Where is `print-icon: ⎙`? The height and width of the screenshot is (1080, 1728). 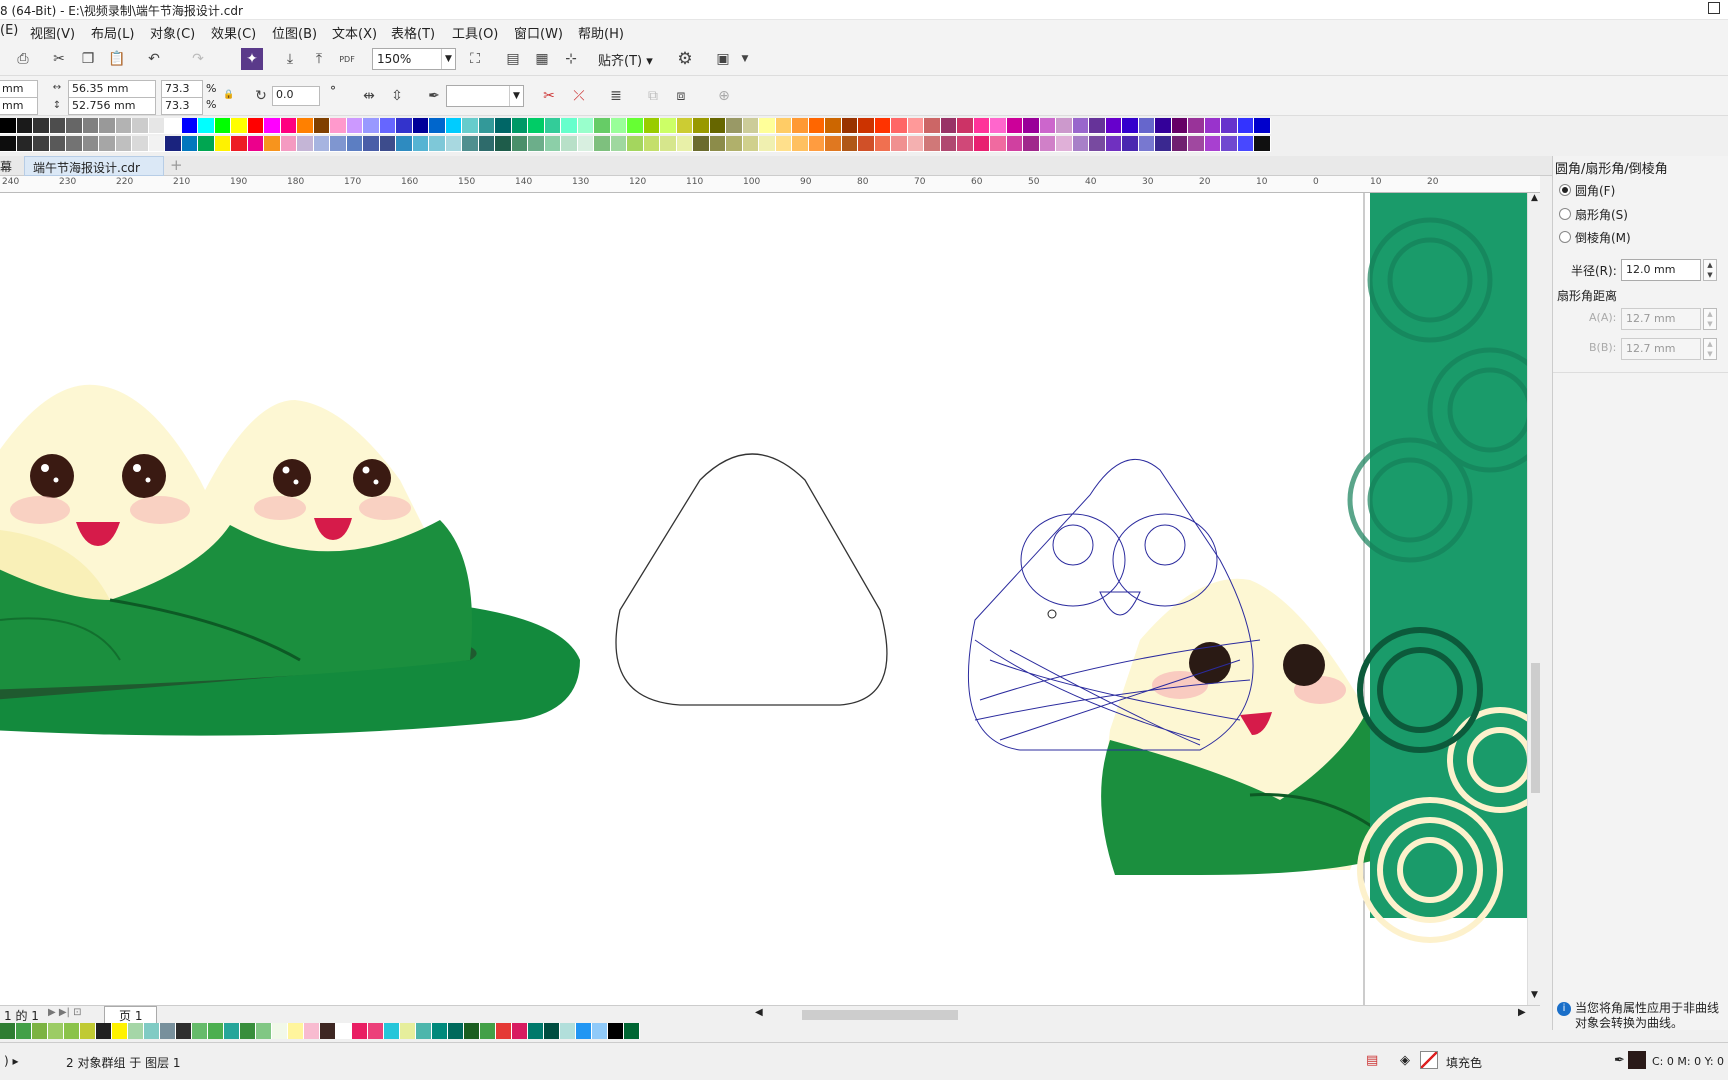
print-icon: ⎙ is located at coordinates (23, 59).